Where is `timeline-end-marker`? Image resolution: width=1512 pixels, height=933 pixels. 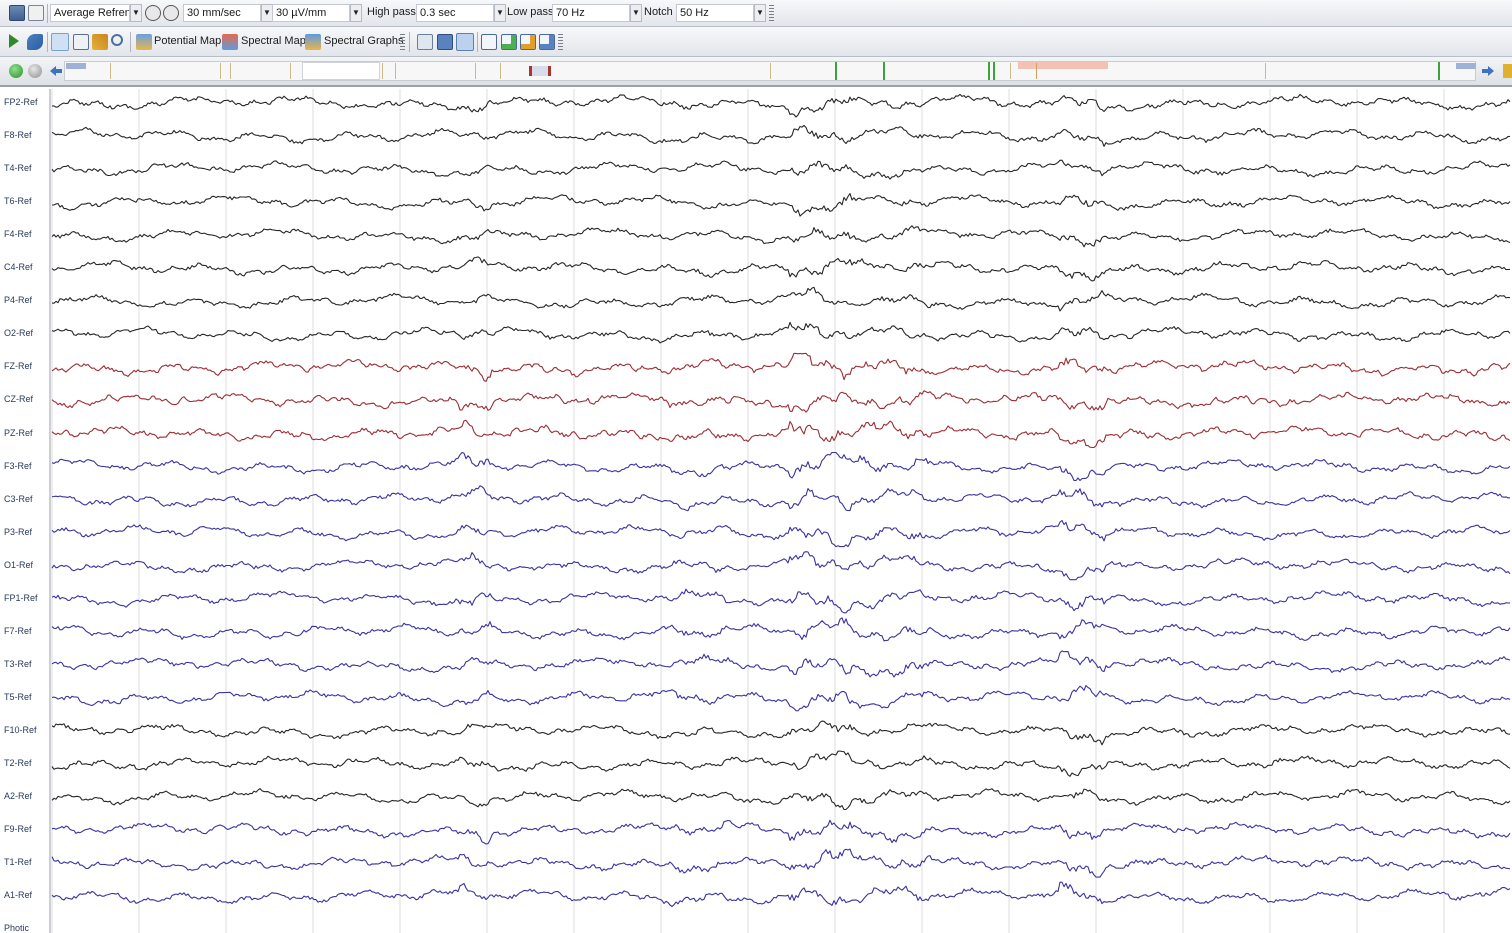 timeline-end-marker is located at coordinates (1466, 66).